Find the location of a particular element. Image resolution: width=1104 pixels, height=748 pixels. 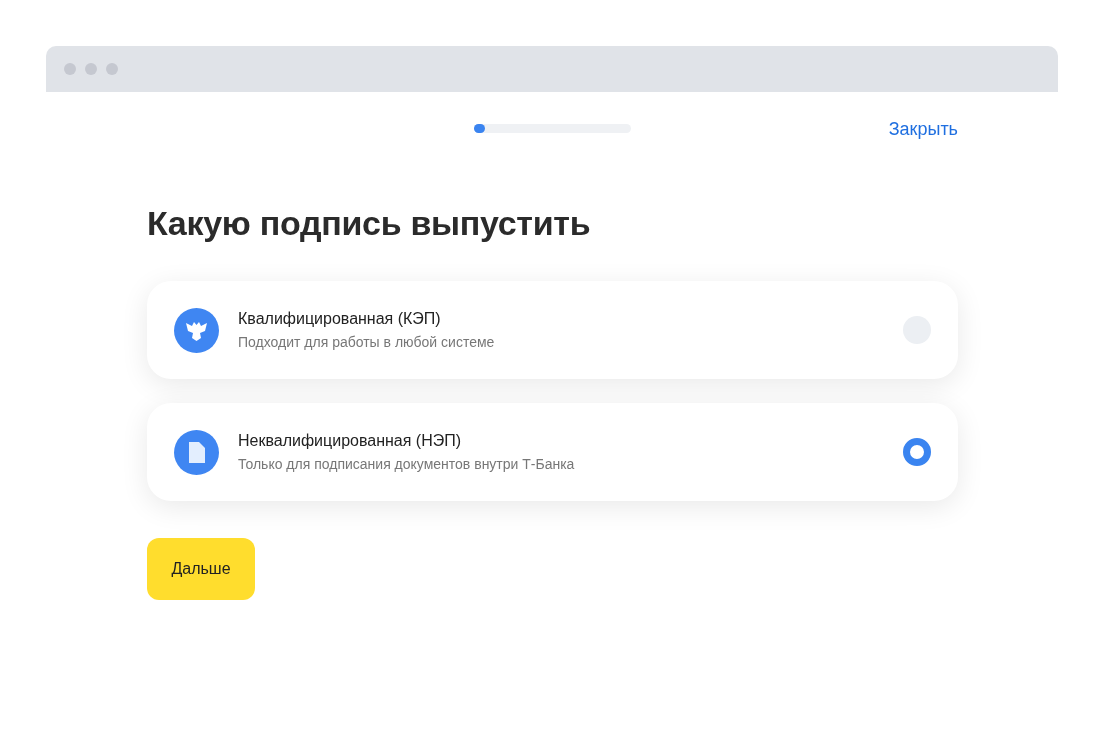

option-title: Неквалифицированная (НЭП) is located at coordinates (350, 441).